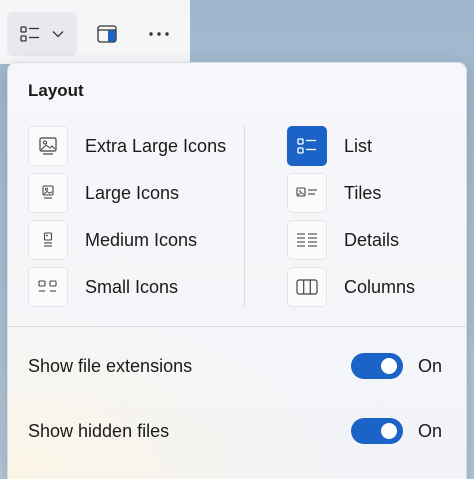  Describe the element at coordinates (372, 239) in the screenshot. I see `option-label: Details` at that location.